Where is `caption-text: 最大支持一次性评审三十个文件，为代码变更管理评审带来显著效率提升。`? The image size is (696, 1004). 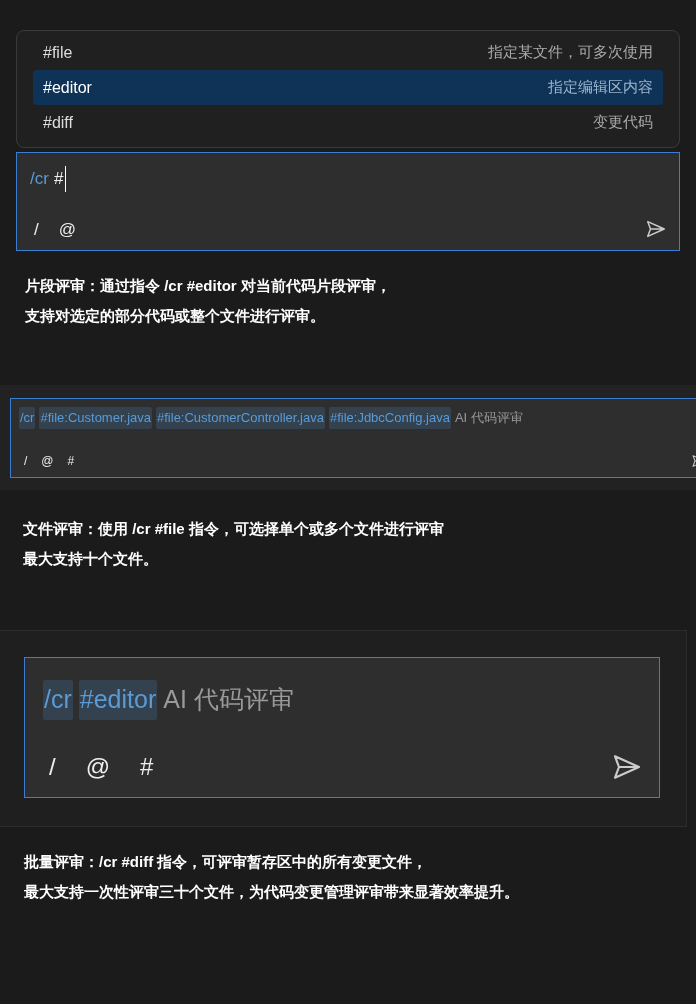 caption-text: 最大支持一次性评审三十个文件，为代码变更管理评审带来显著效率提升。 is located at coordinates (272, 892).